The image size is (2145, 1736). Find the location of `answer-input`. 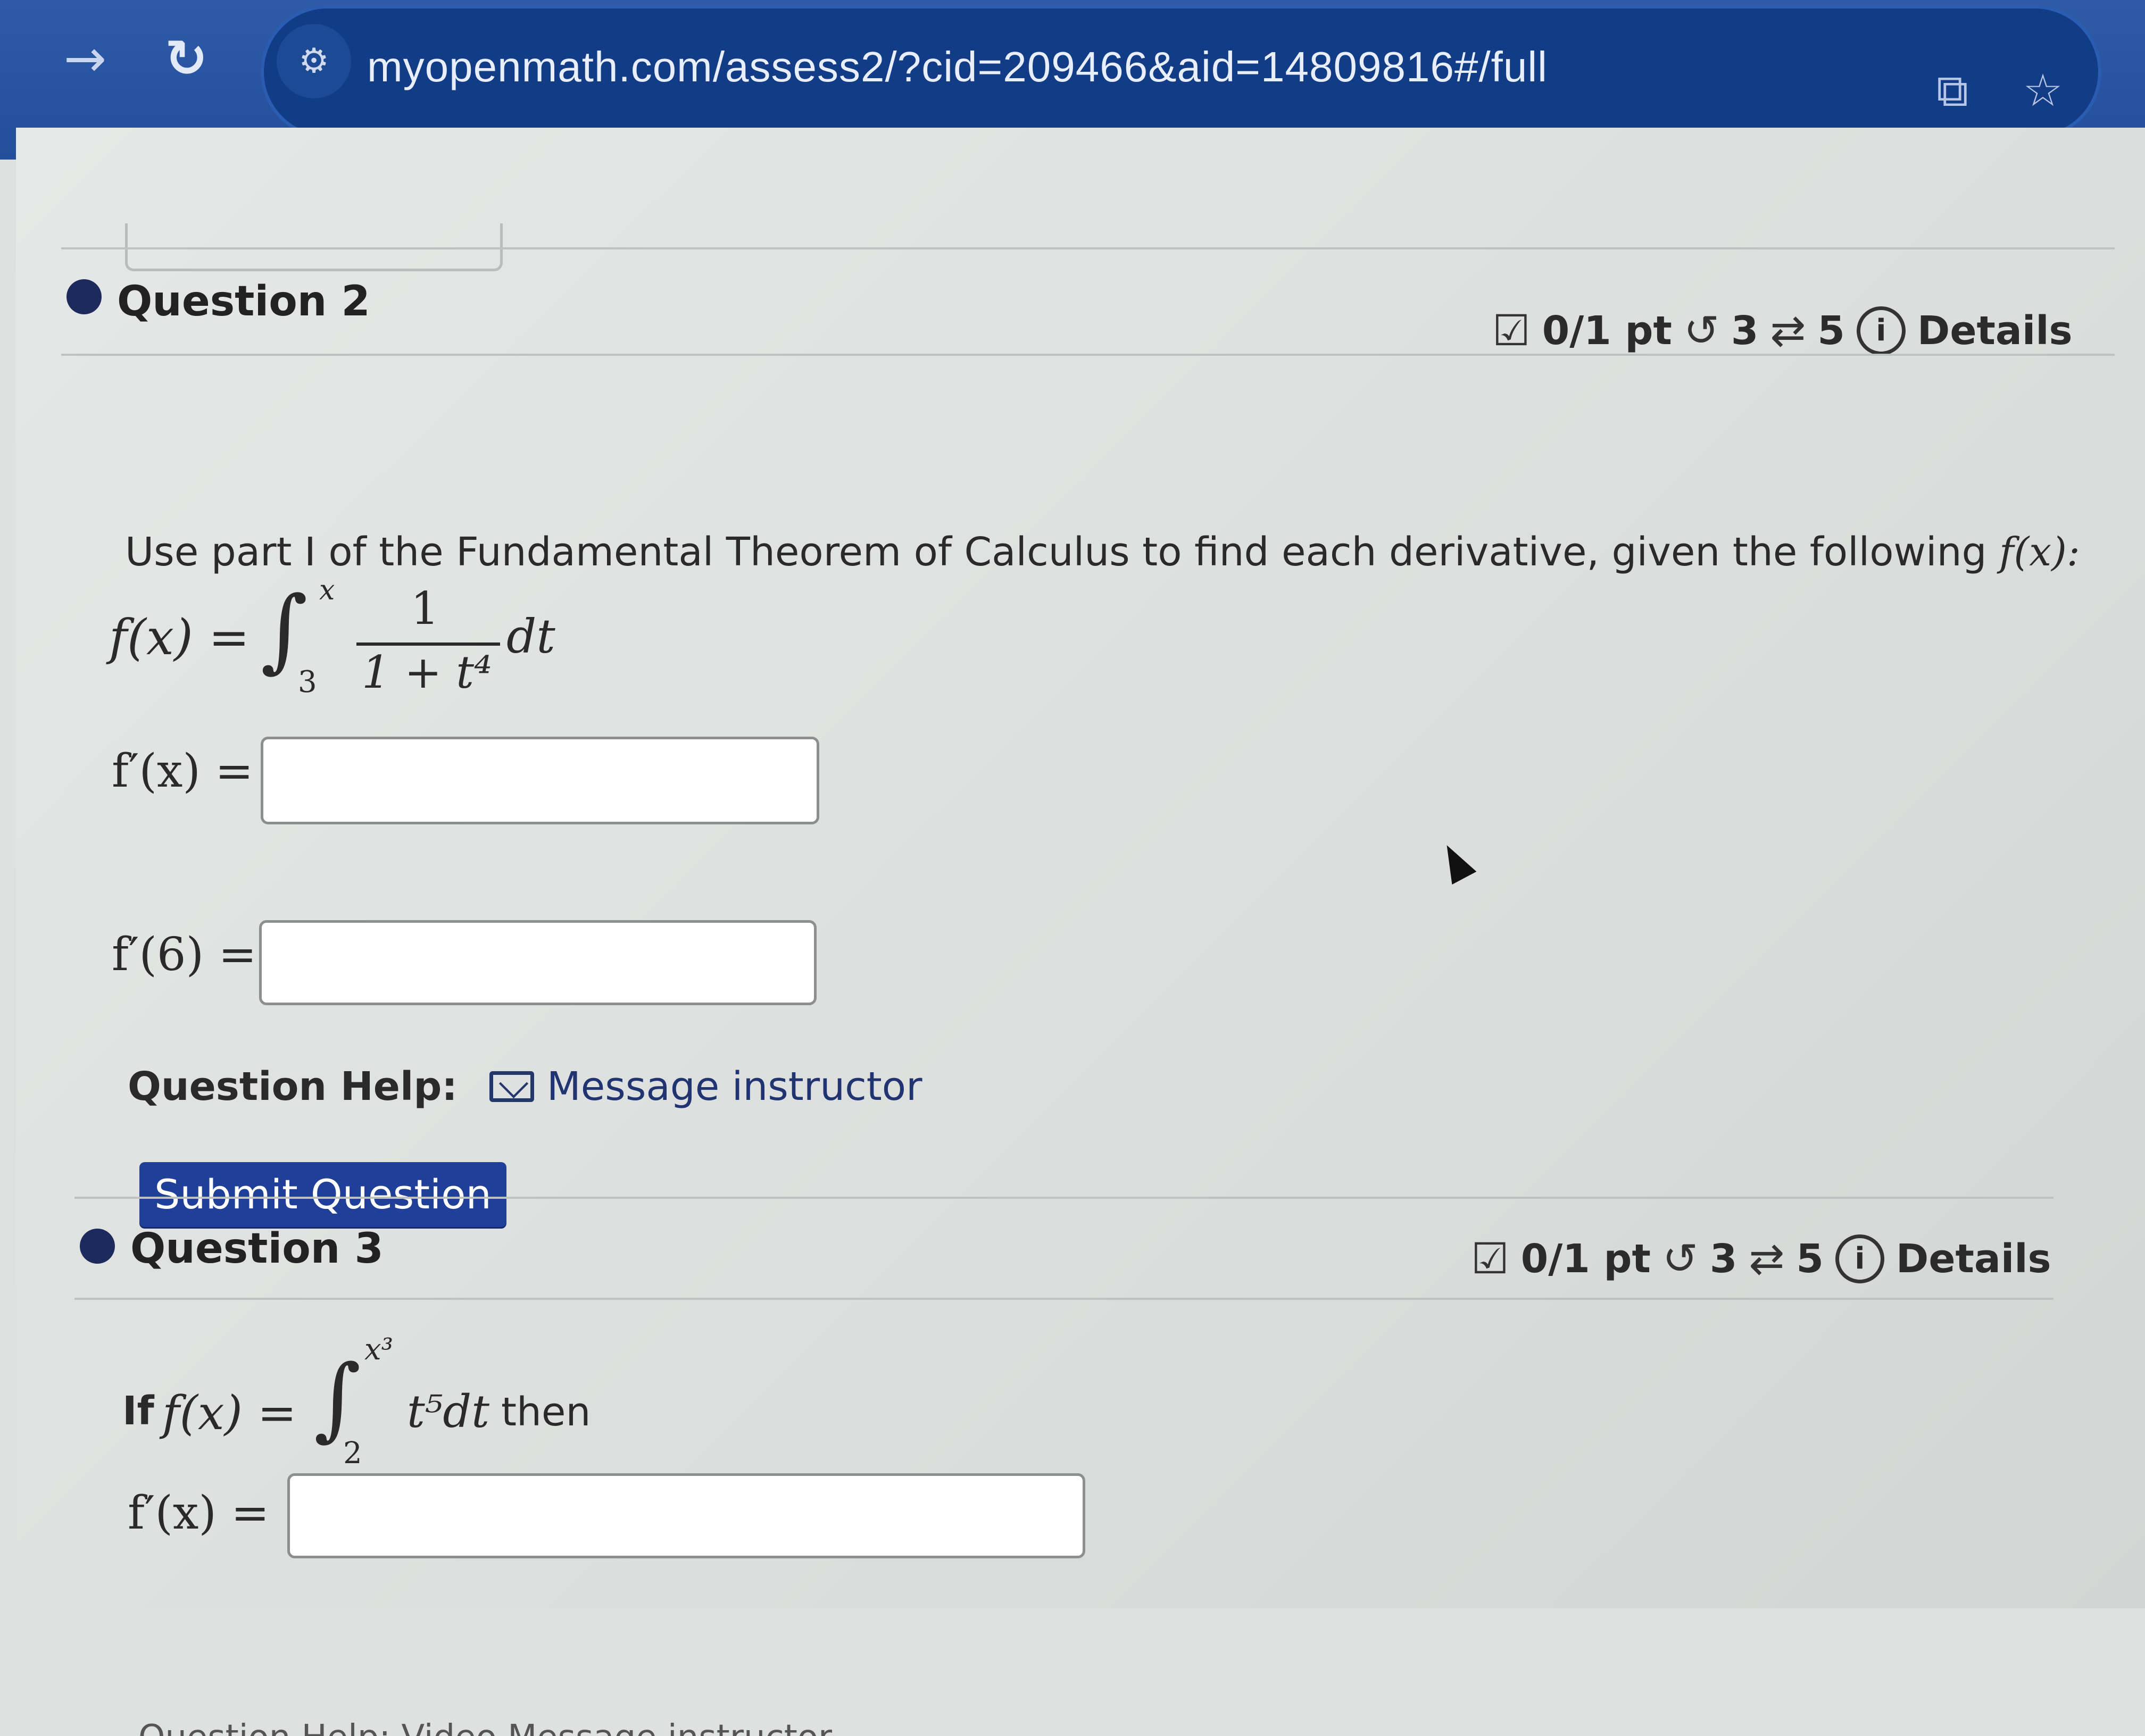

answer-input is located at coordinates (686, 1515).